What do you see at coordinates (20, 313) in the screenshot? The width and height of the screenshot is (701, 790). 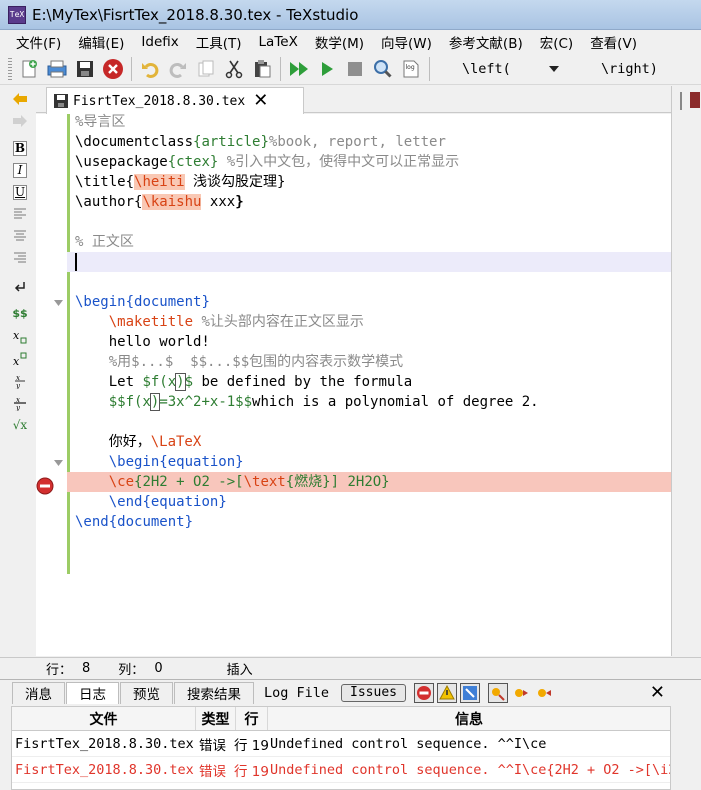 I see `math-mode-button: $$` at bounding box center [20, 313].